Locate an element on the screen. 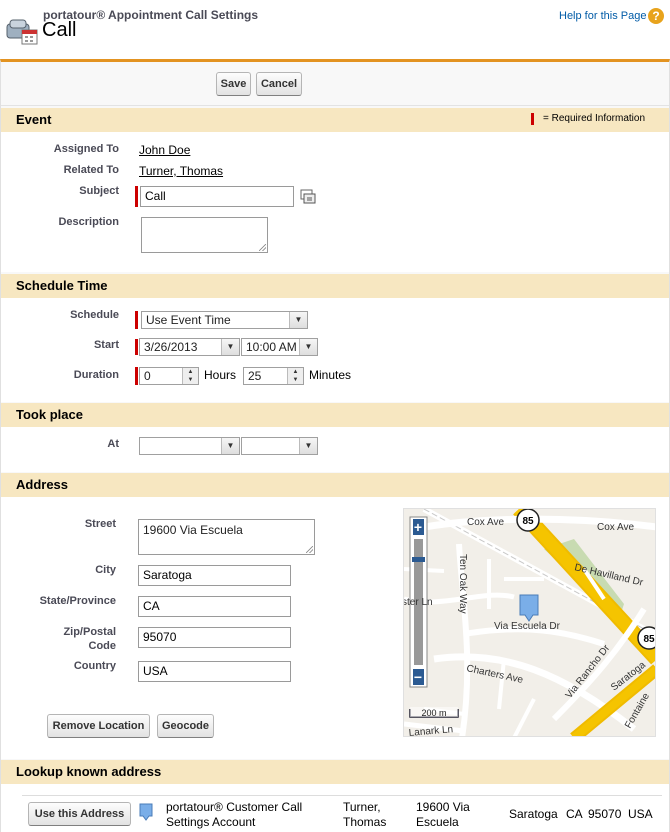 The image size is (670, 832). duration-hours-value: 0 is located at coordinates (147, 376).